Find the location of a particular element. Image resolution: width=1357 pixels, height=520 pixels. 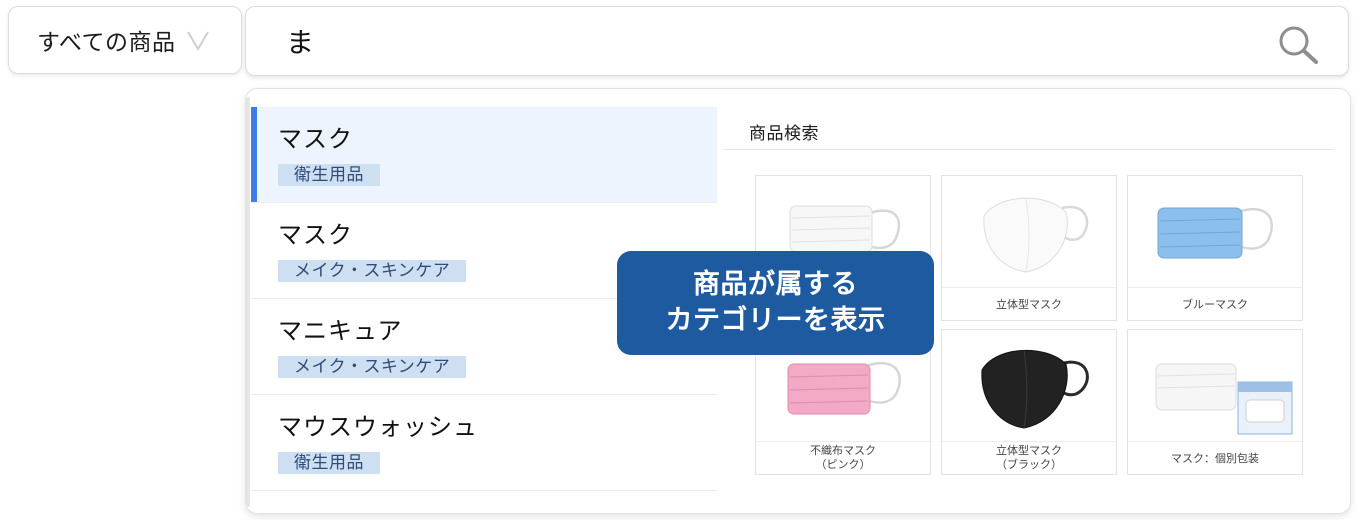

suggestion-term: マニキュア is located at coordinates (340, 331).